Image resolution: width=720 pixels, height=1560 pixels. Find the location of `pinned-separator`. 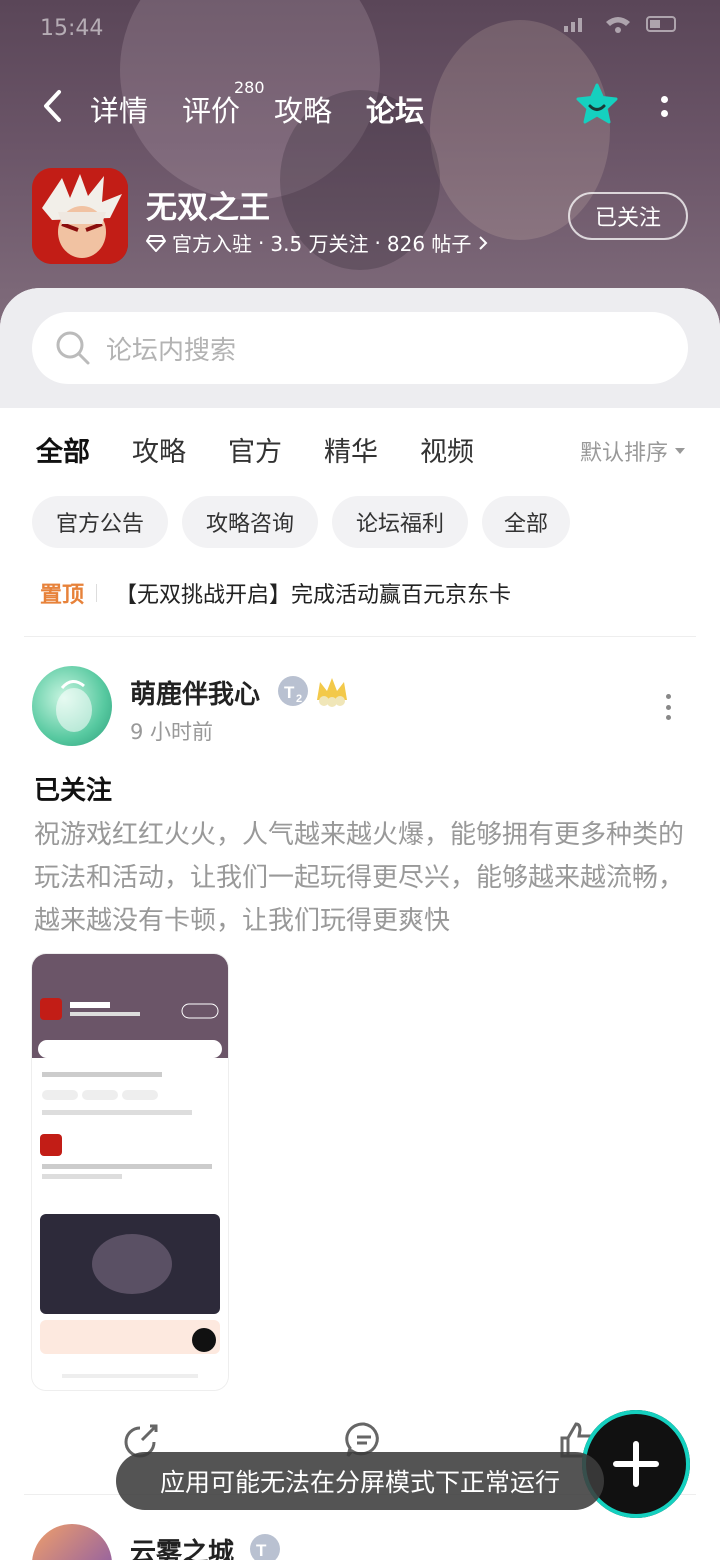

pinned-separator is located at coordinates (97, 593).